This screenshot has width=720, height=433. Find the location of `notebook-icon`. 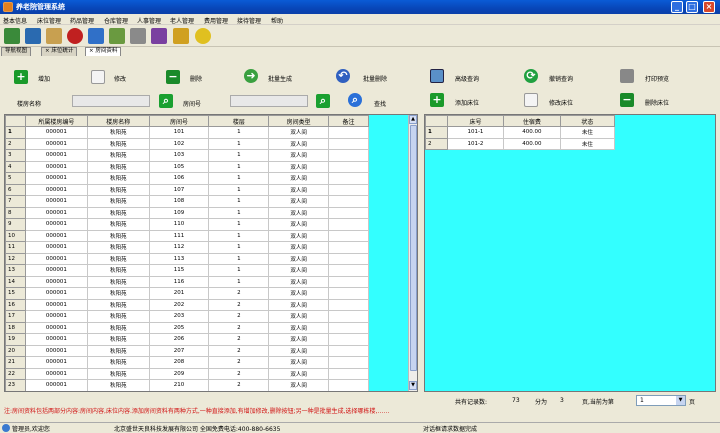

notebook-icon is located at coordinates (159, 36).